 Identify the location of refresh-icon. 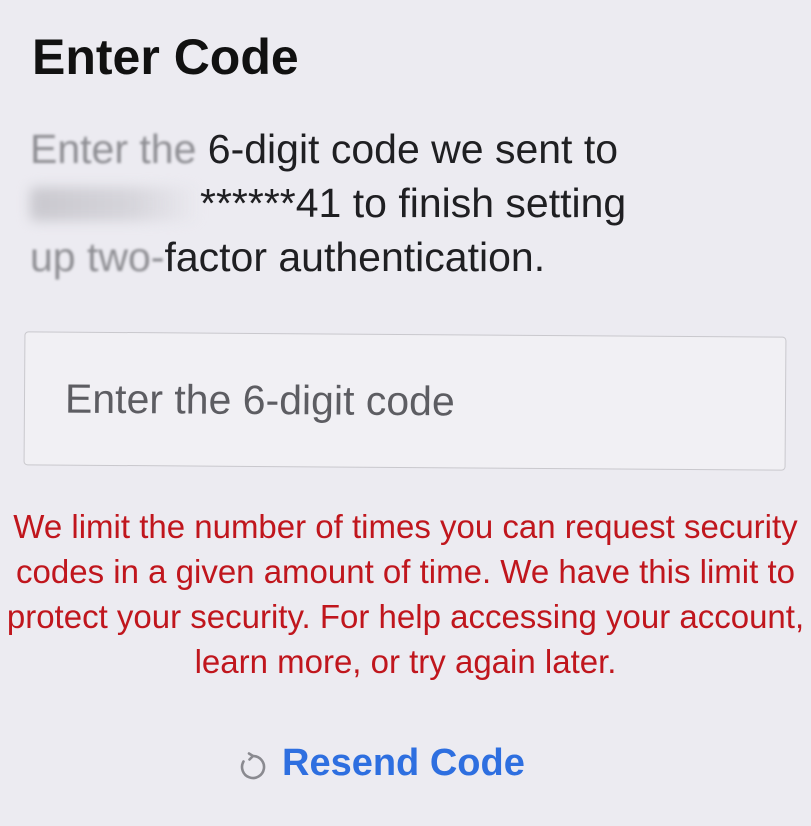
(253, 764).